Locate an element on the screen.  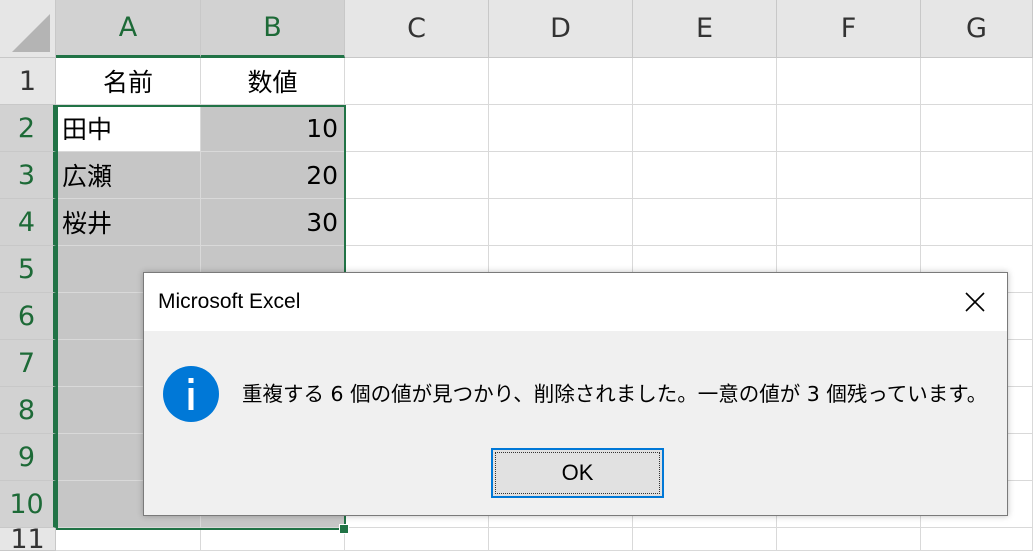
cell-f11 is located at coordinates (849, 539).